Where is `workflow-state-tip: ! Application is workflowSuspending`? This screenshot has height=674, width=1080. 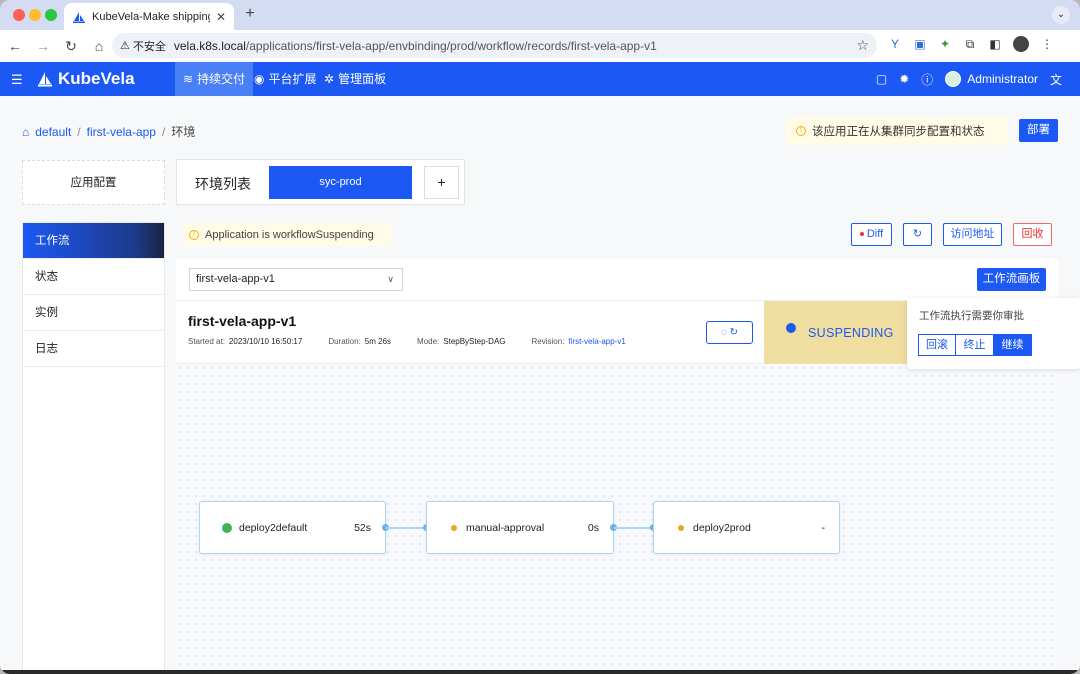 workflow-state-tip: ! Application is workflowSuspending is located at coordinates (287, 234).